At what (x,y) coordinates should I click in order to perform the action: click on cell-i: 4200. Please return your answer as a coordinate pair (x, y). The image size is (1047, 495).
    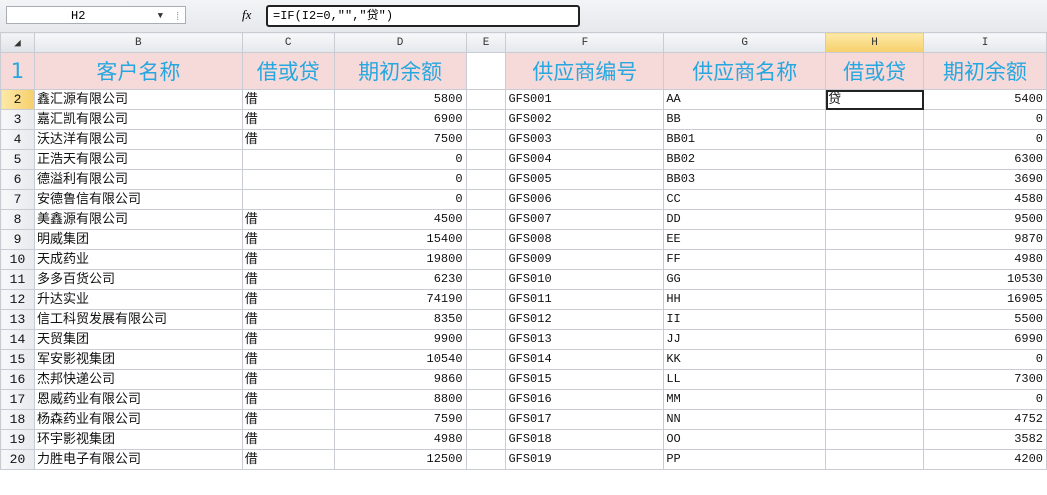
    Looking at the image, I should click on (985, 459).